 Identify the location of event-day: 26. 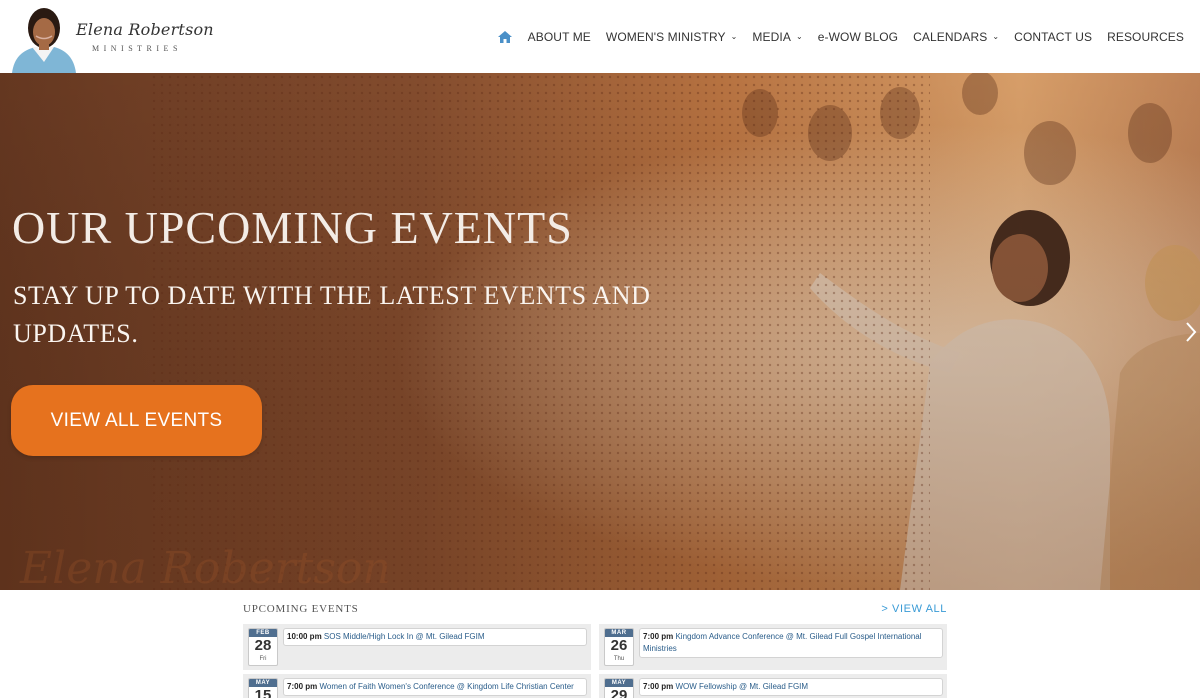
(619, 645).